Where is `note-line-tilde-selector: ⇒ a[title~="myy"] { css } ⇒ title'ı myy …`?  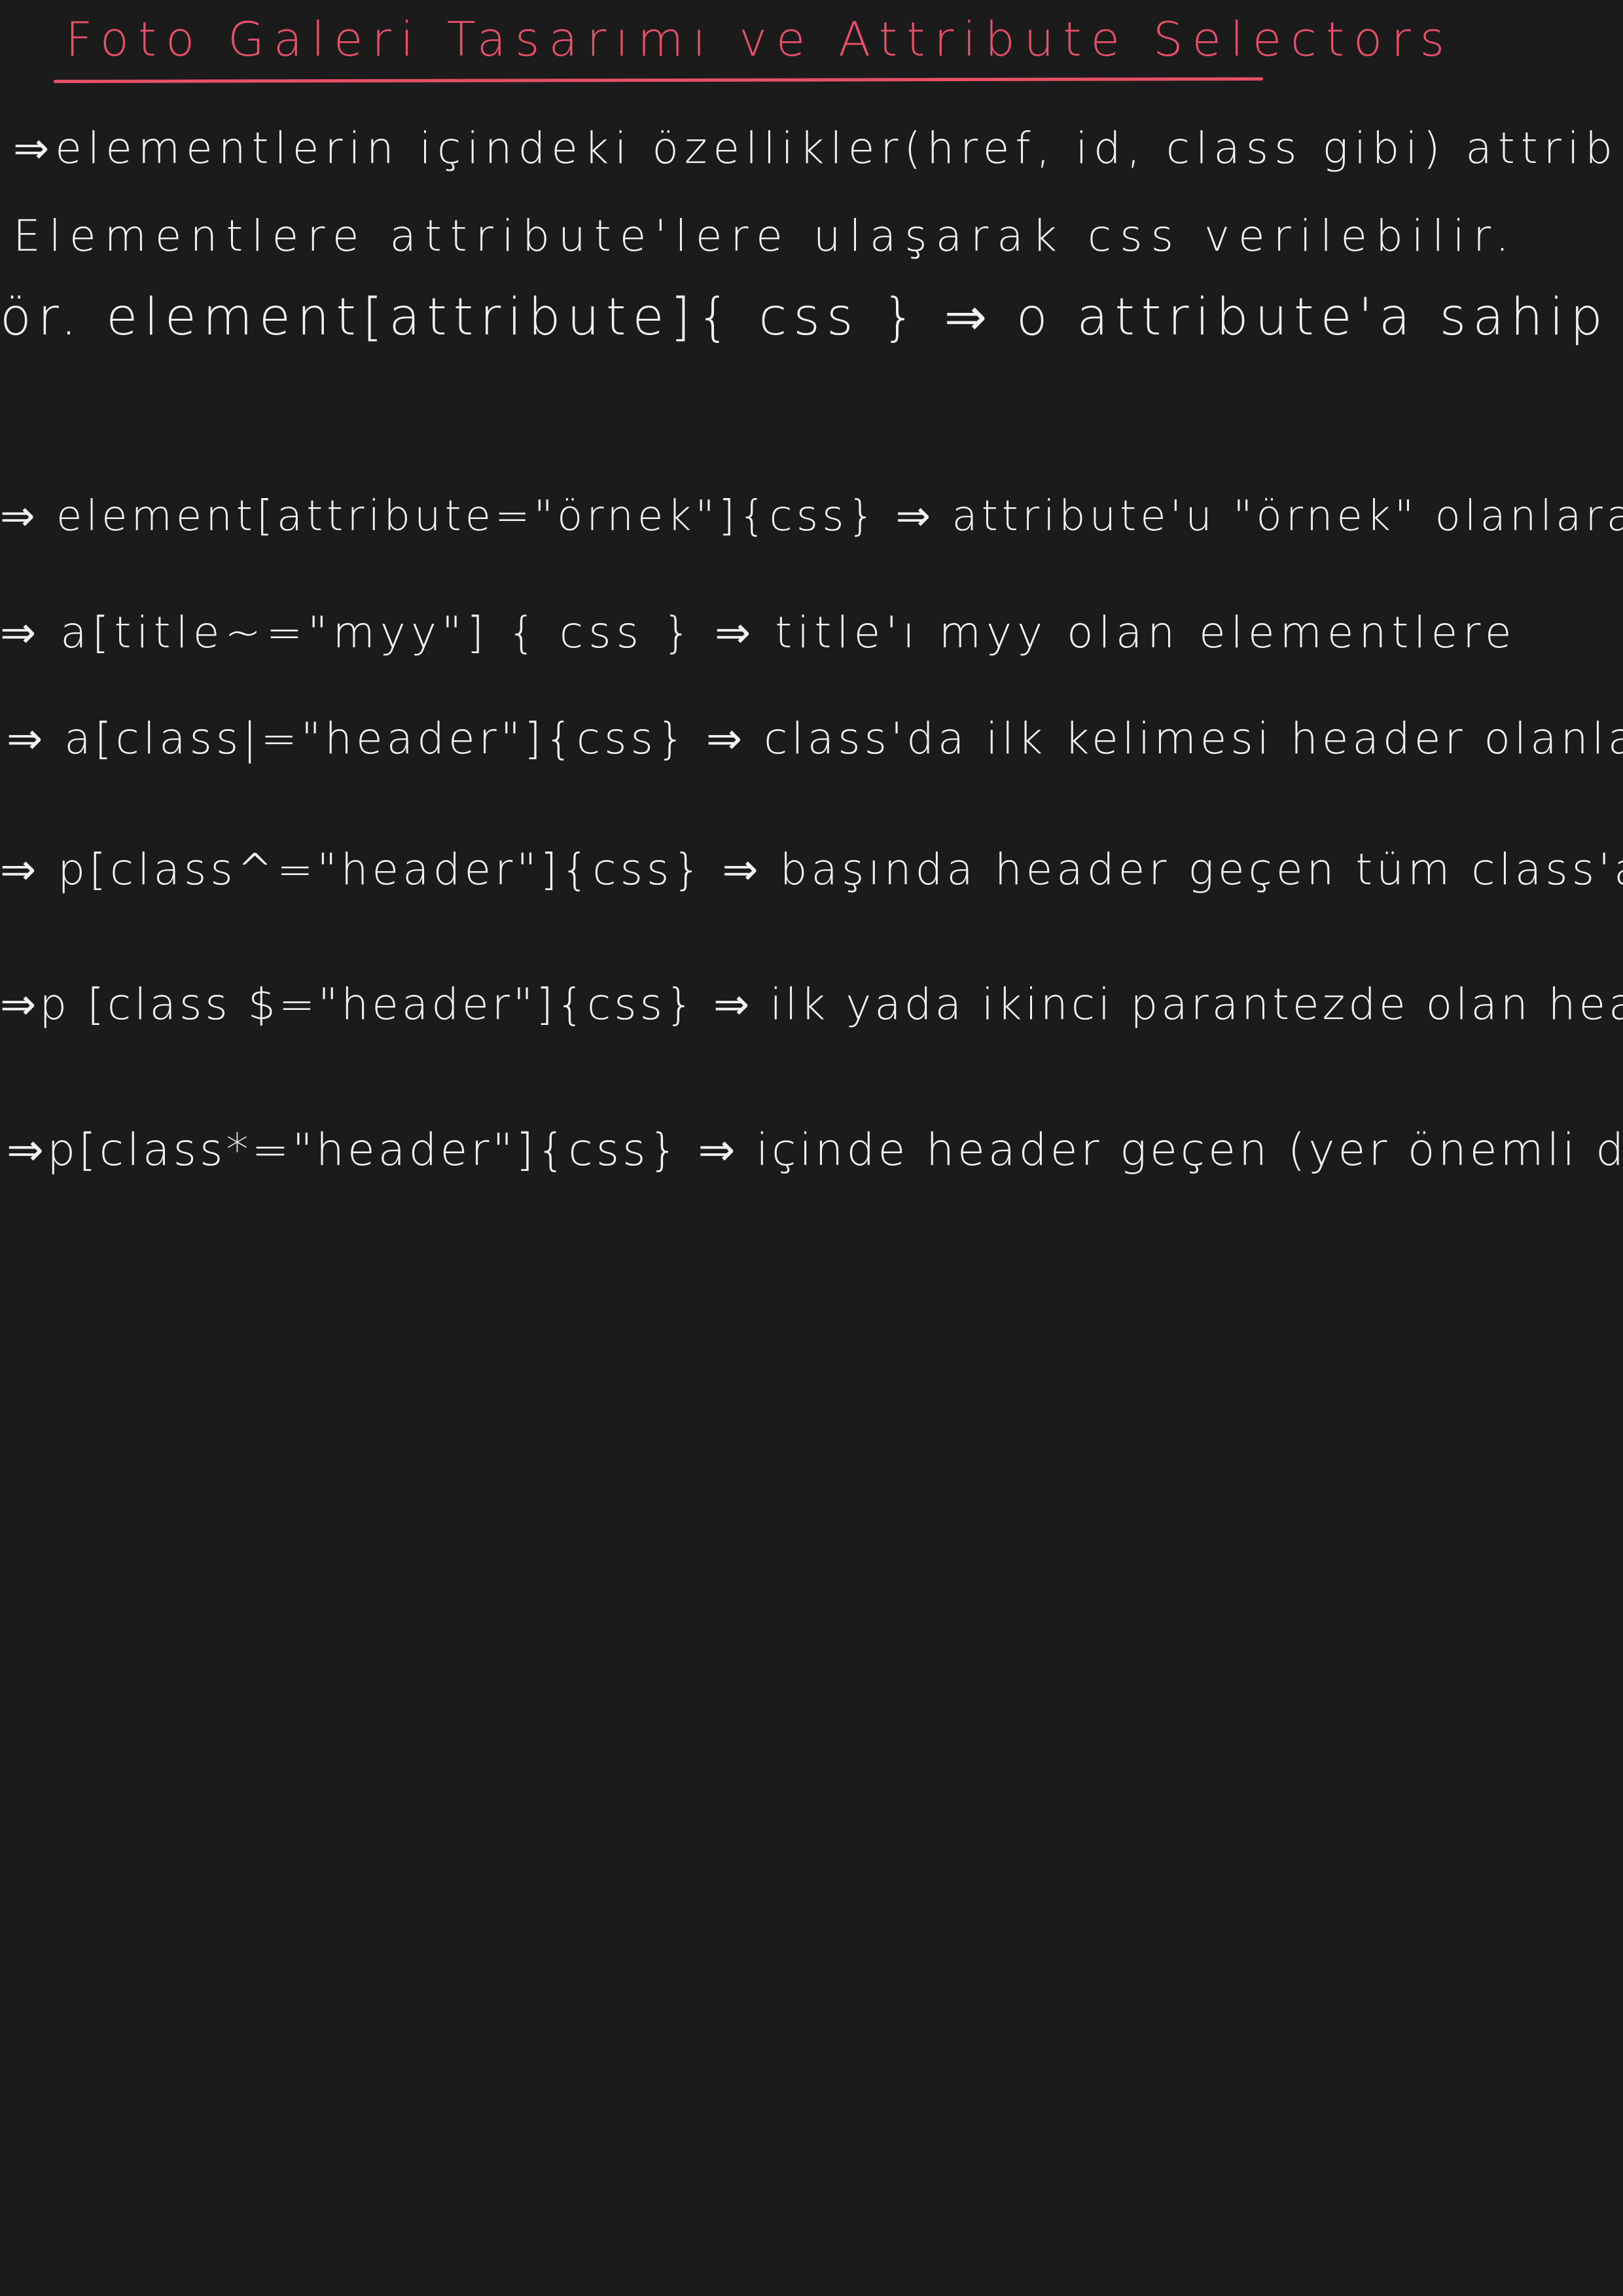 note-line-tilde-selector: ⇒ a[title~="myy"] { css } ⇒ title'ı myy … is located at coordinates (759, 632).